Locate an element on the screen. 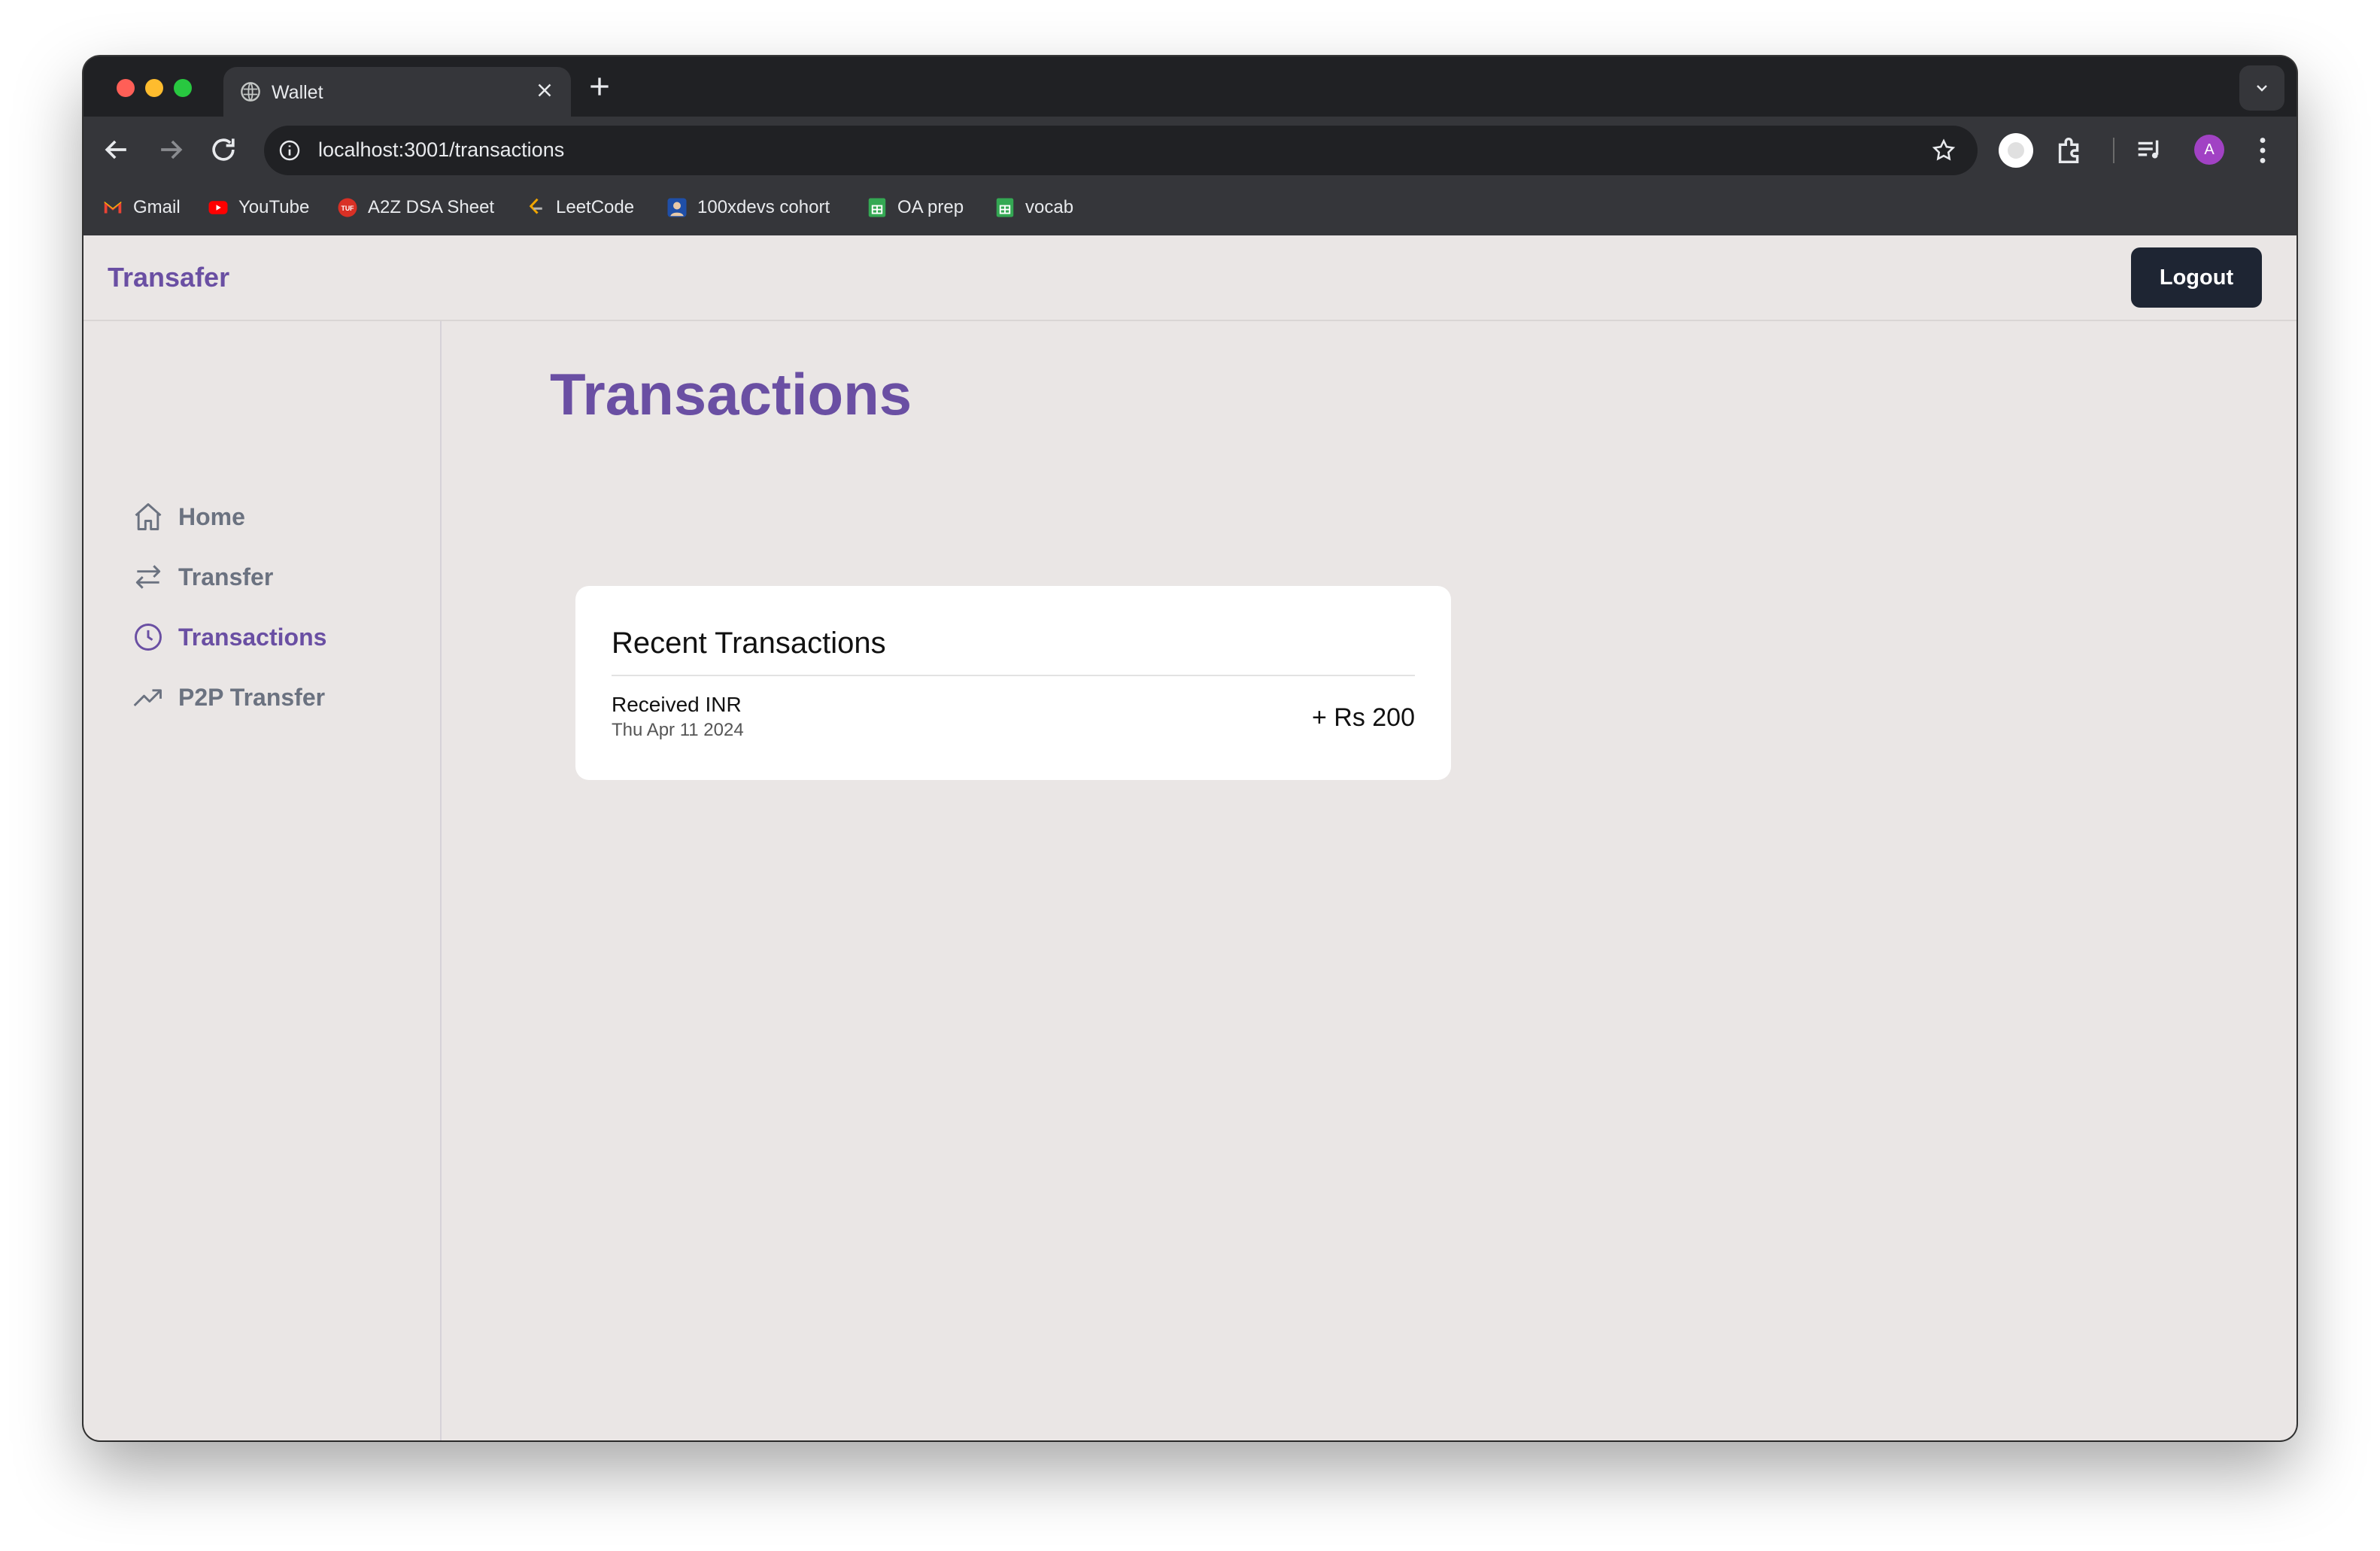  toolbar-divider is located at coordinates (2113, 151).